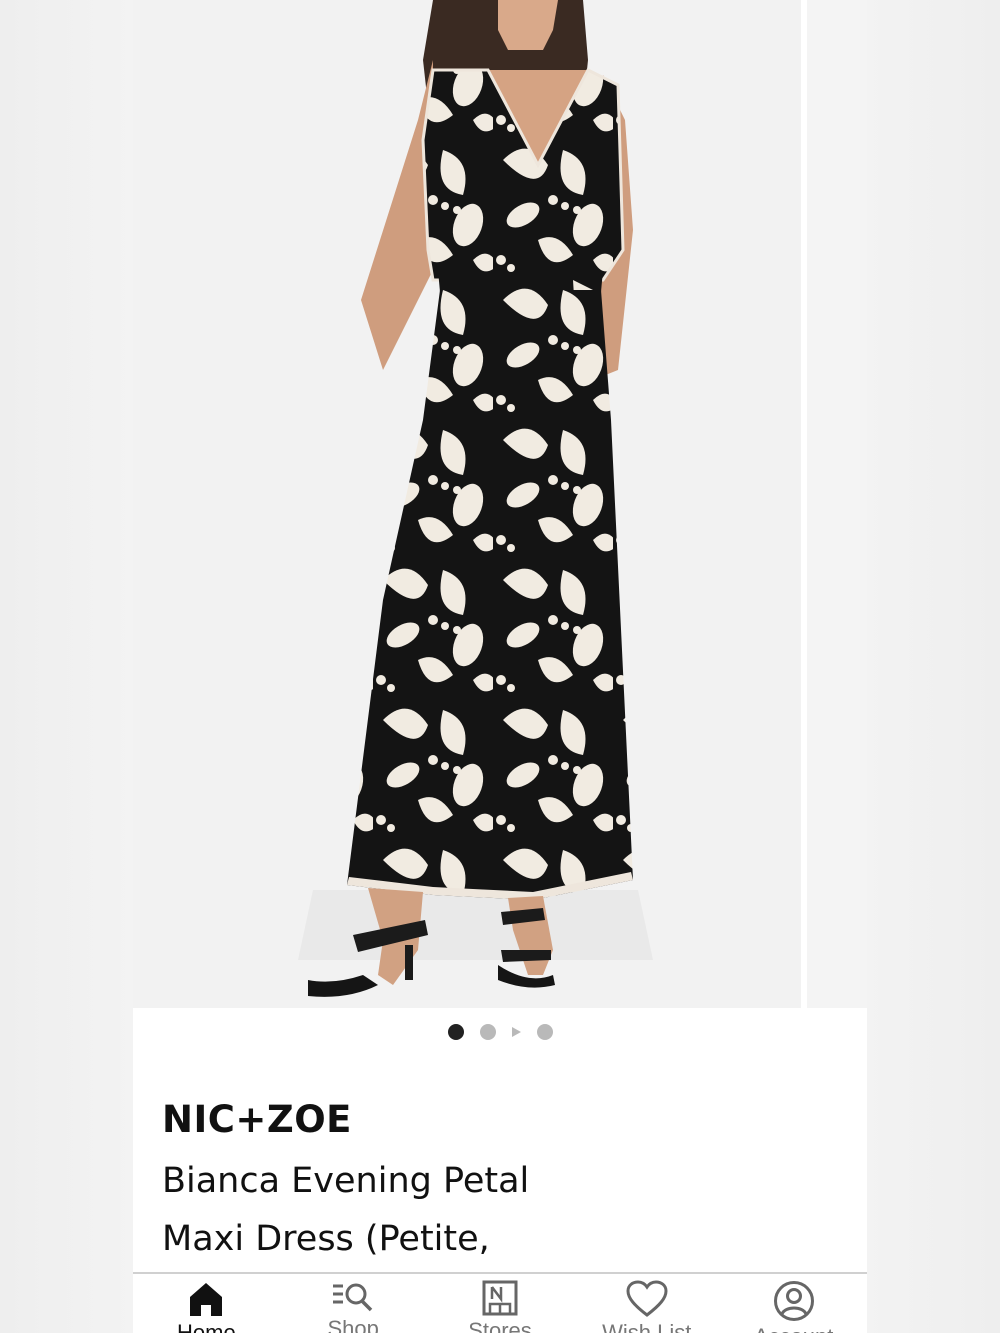 This screenshot has width=1000, height=1333. I want to click on product-brand: NIC+ZOE, so click(257, 1119).